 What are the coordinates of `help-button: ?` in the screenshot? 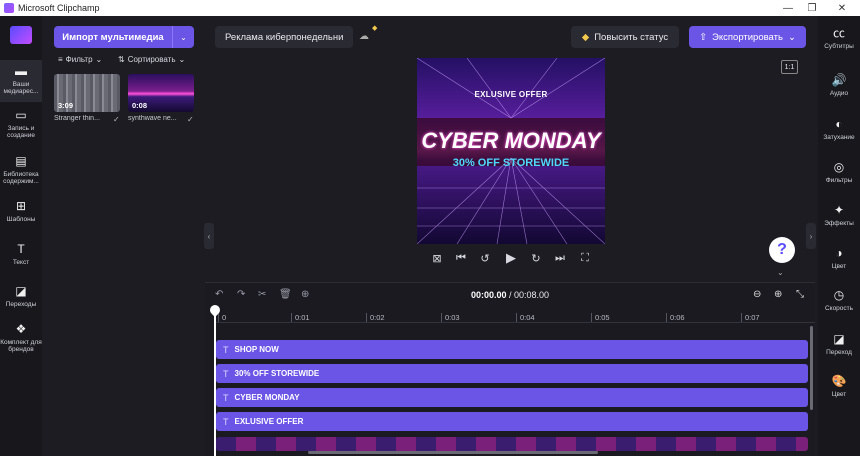 It's located at (782, 250).